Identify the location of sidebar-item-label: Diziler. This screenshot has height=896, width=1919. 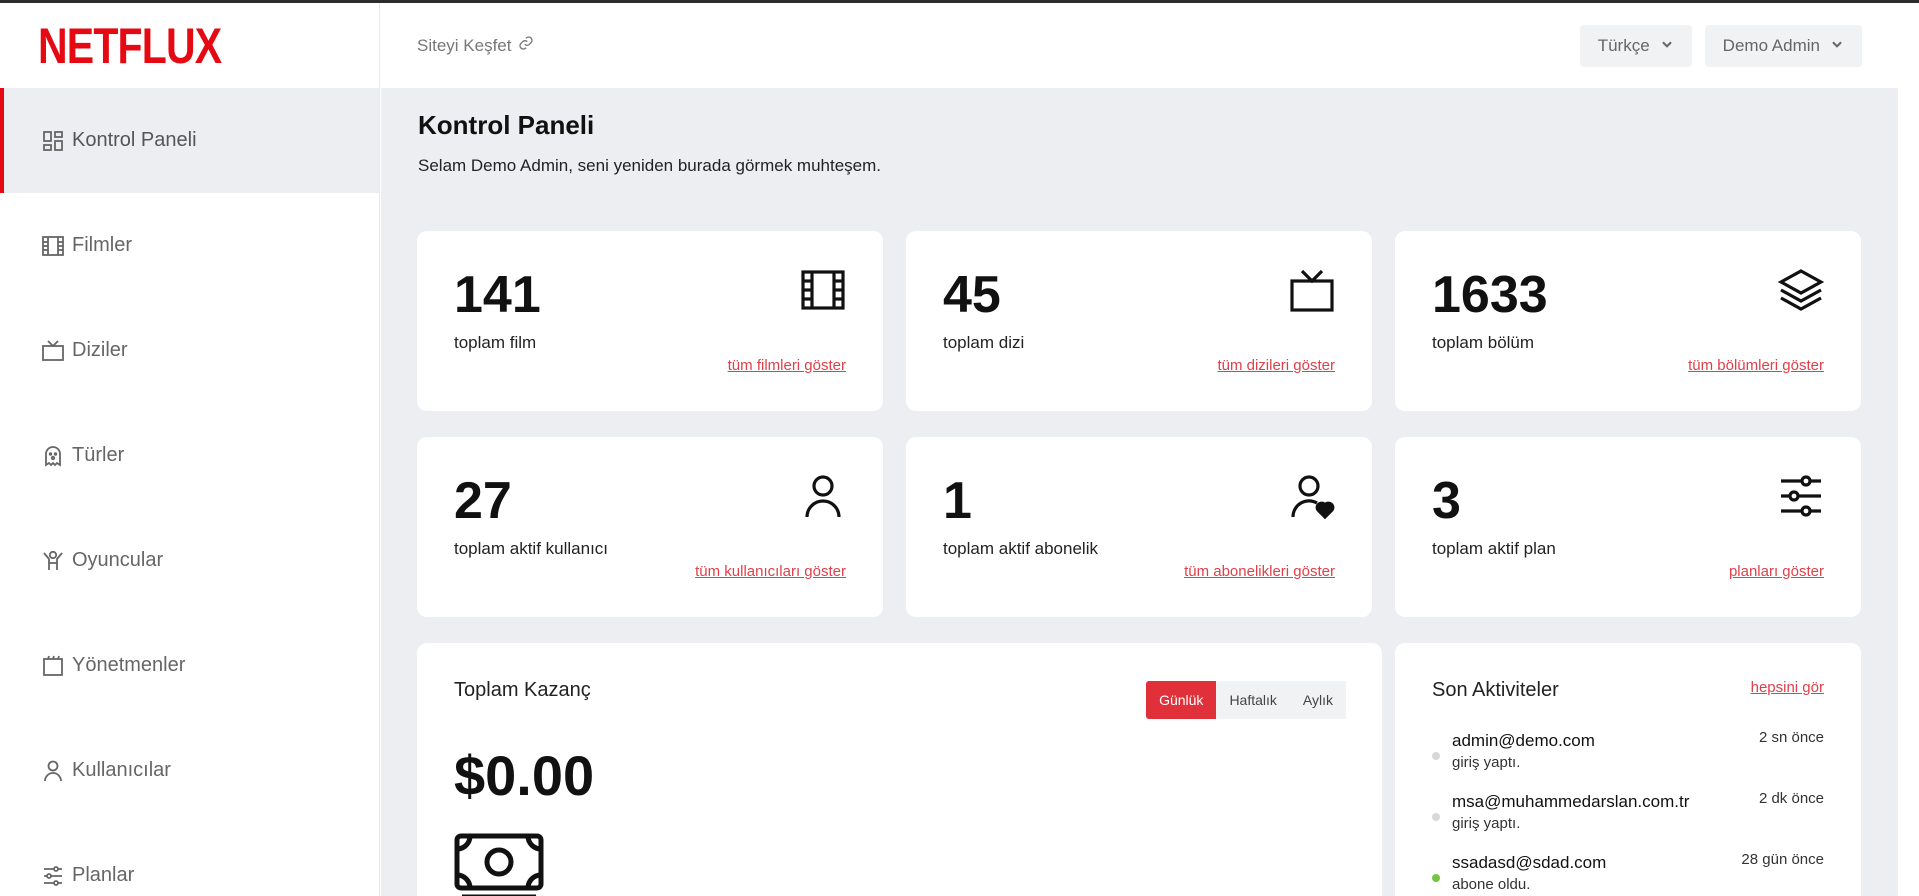
(100, 350).